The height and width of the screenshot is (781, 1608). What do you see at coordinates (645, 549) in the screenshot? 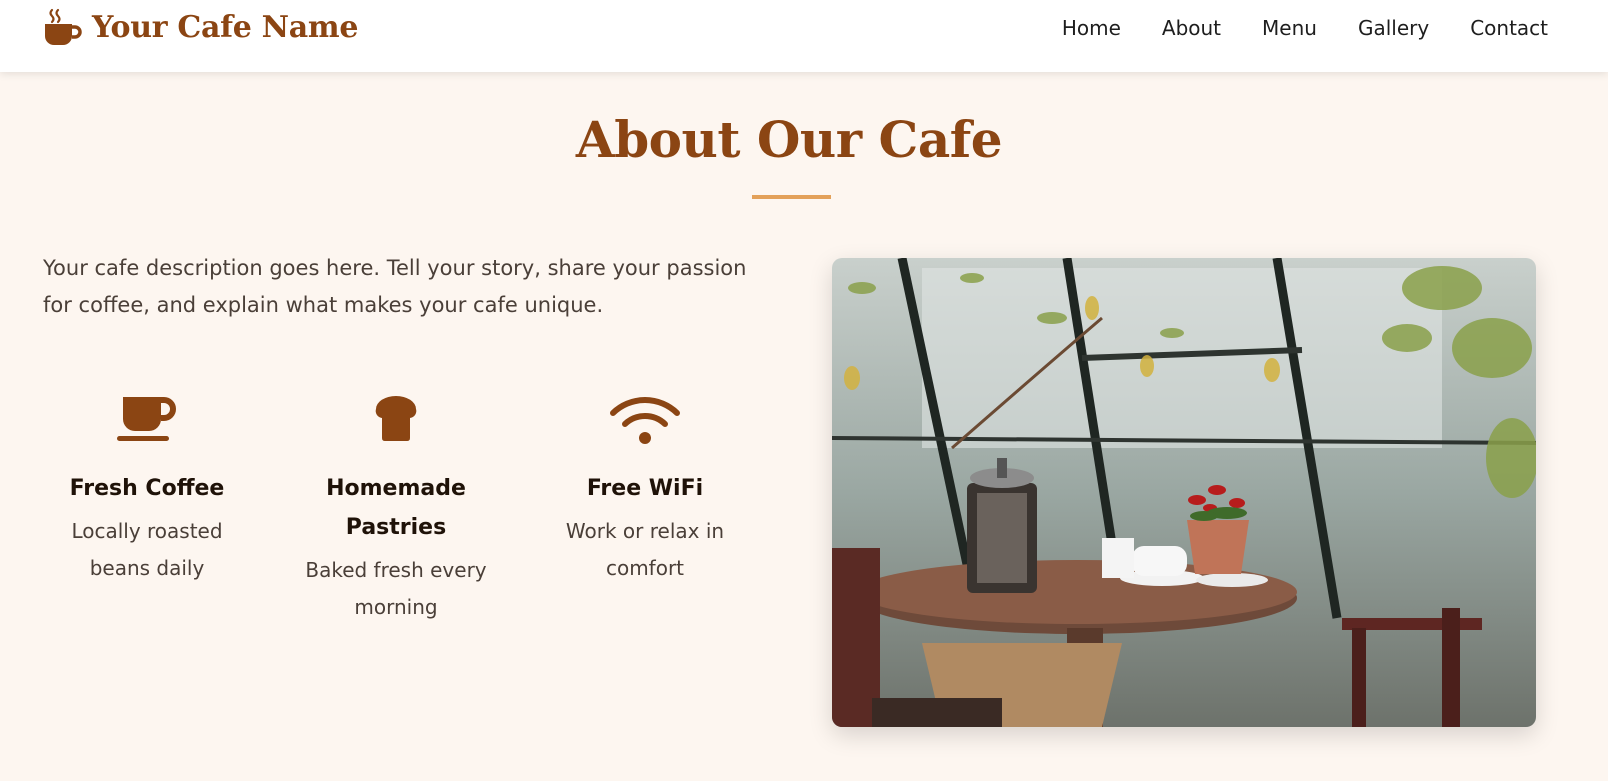
I see `feature-text: Work or relax in comfort` at bounding box center [645, 549].